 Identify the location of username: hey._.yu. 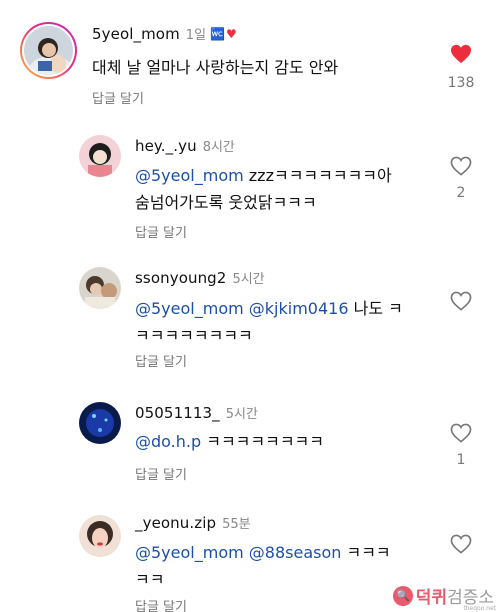
(166, 146).